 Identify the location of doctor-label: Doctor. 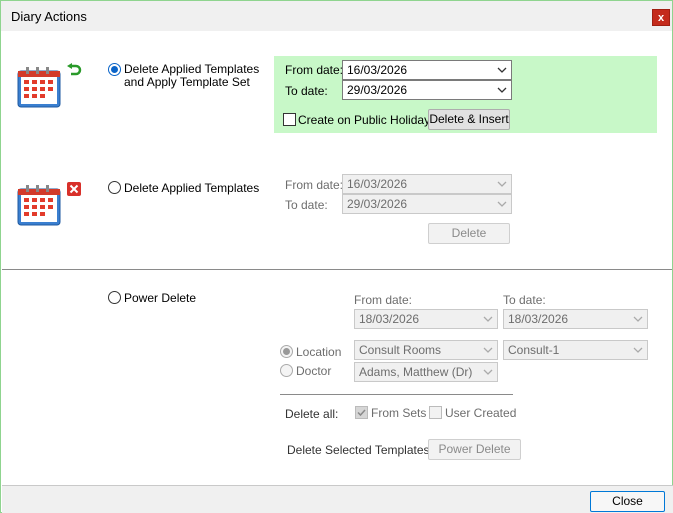
(314, 371).